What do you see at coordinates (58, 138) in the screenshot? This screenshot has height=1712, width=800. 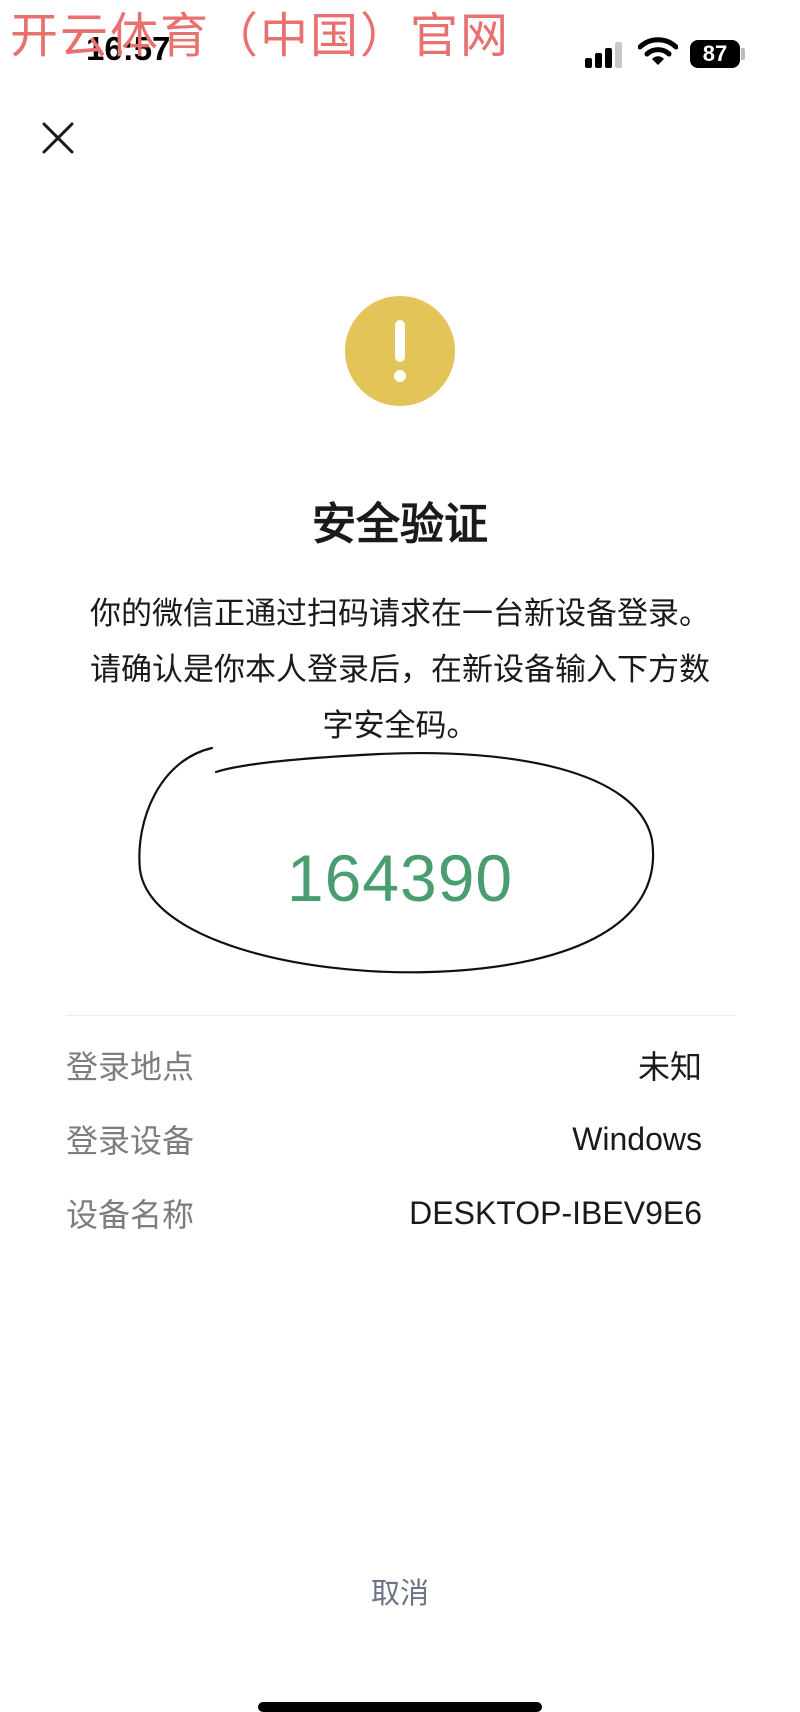 I see `close-icon` at bounding box center [58, 138].